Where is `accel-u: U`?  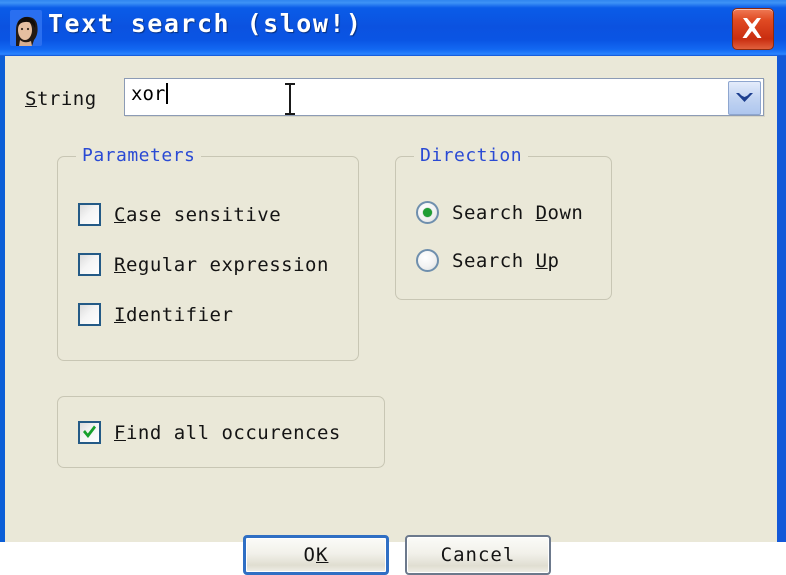
accel-u: U is located at coordinates (541, 260).